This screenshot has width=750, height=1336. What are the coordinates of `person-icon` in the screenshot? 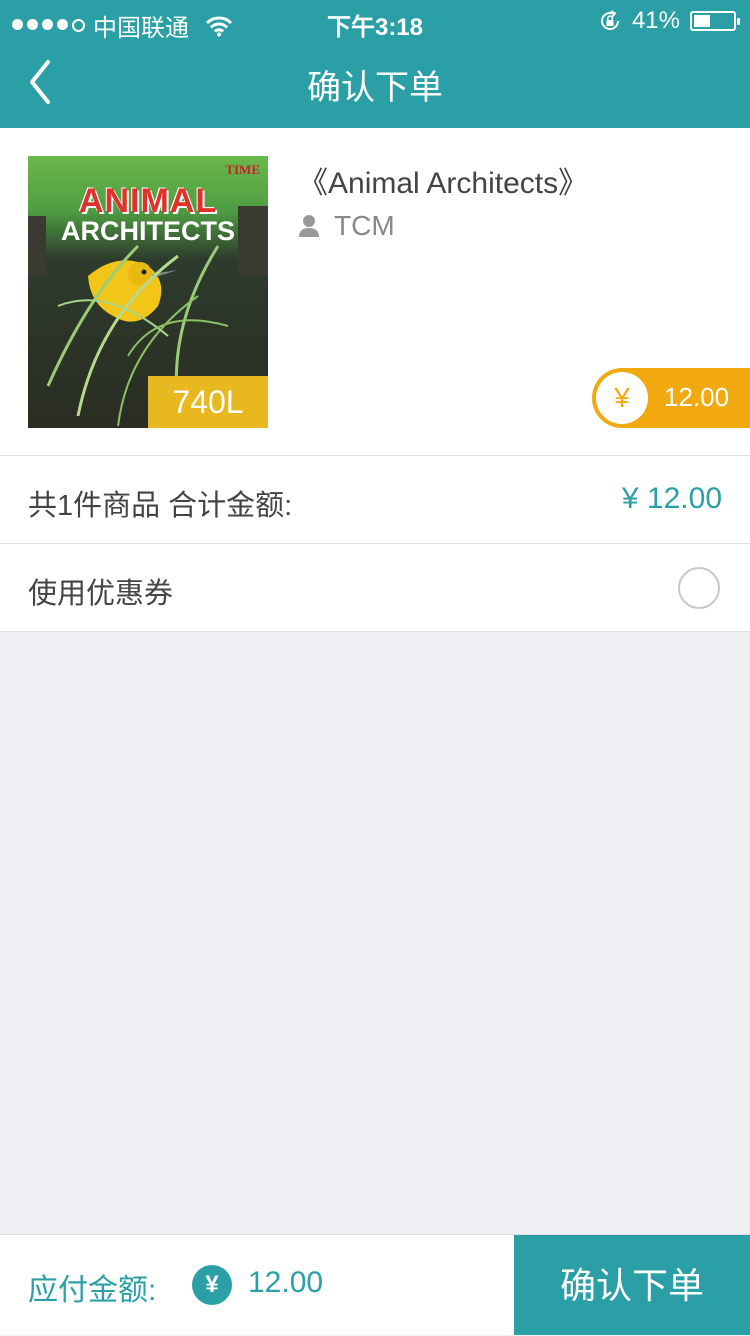 It's located at (309, 226).